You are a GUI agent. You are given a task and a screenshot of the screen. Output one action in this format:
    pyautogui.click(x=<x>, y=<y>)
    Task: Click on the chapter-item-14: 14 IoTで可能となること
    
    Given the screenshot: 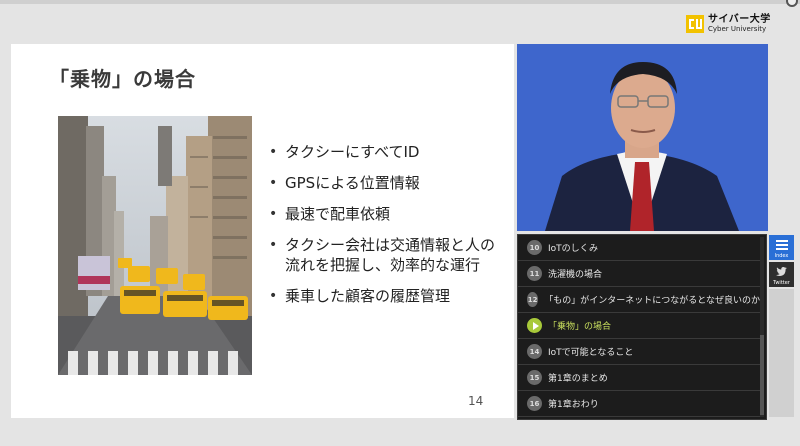 What is the action you would take?
    pyautogui.click(x=639, y=352)
    